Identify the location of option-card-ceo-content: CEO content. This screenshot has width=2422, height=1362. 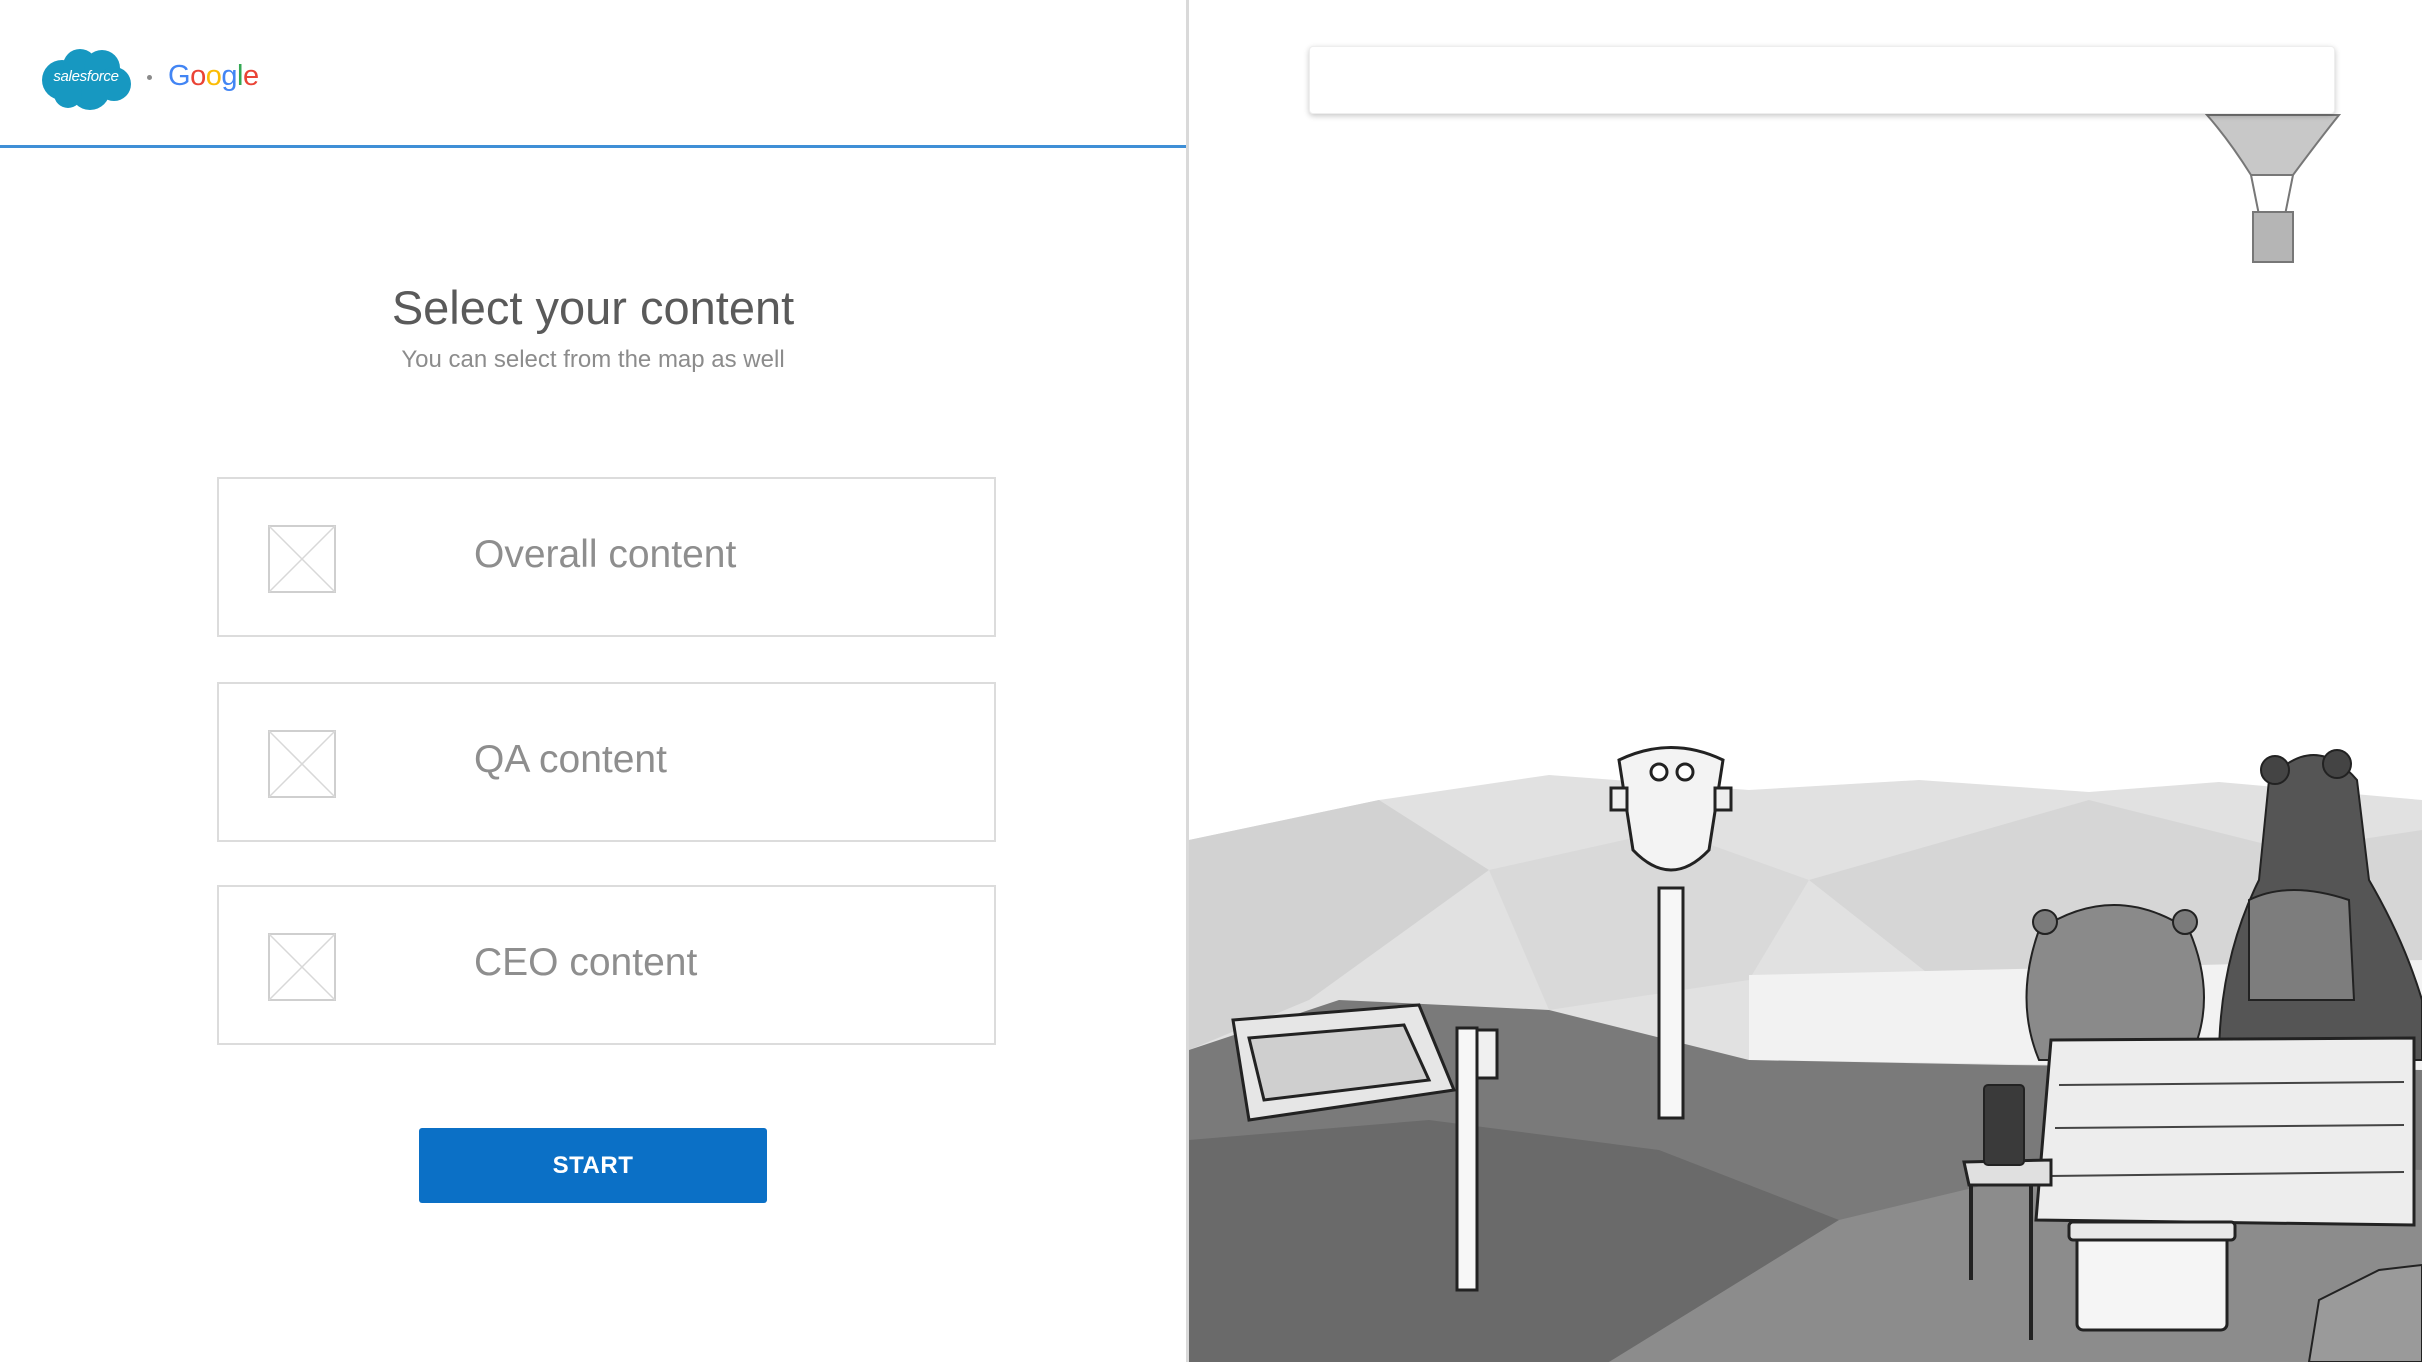
(606, 965).